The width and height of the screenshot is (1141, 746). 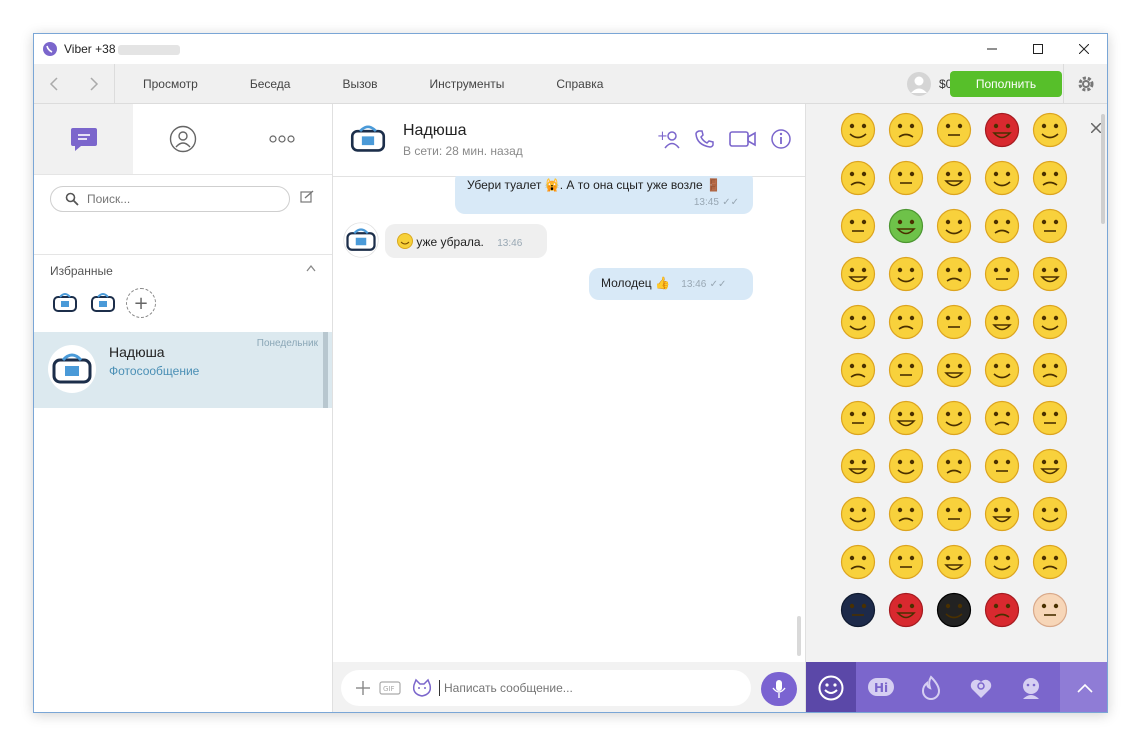 I want to click on chevron-up-icon, so click(x=311, y=268).